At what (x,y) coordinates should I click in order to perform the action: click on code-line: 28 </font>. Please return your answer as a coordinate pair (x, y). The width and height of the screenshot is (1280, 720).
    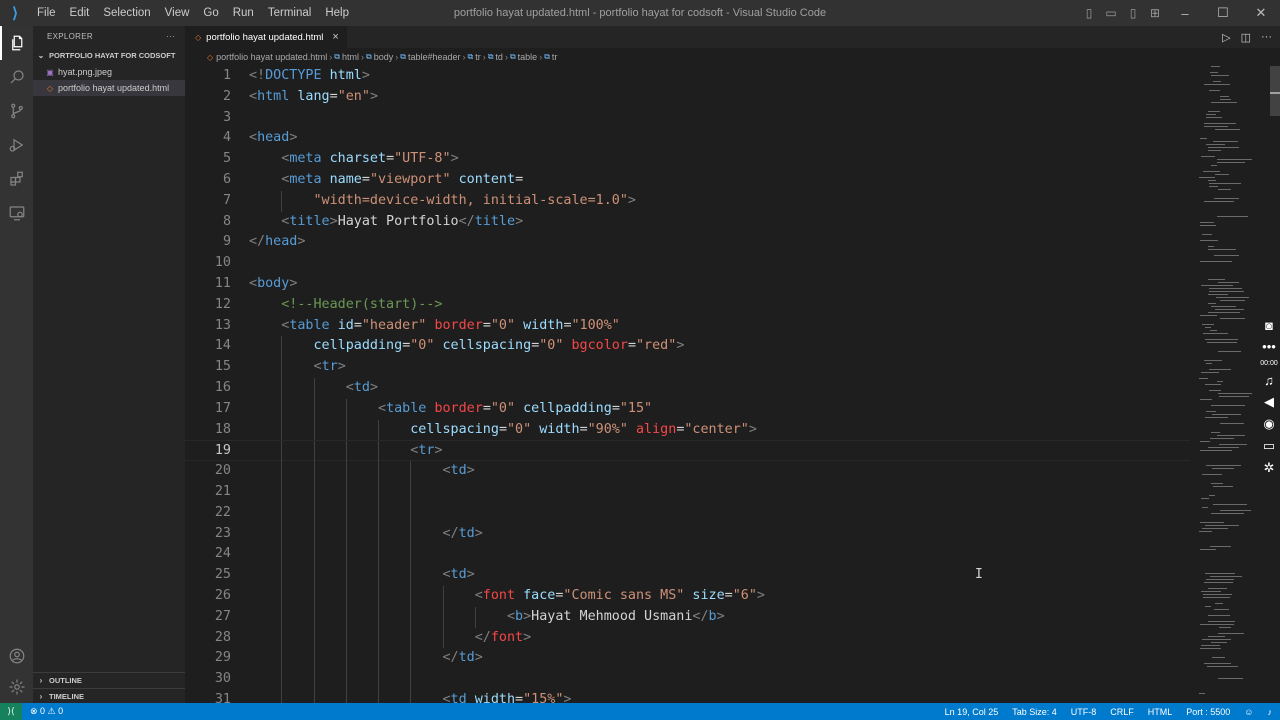
    Looking at the image, I should click on (687, 638).